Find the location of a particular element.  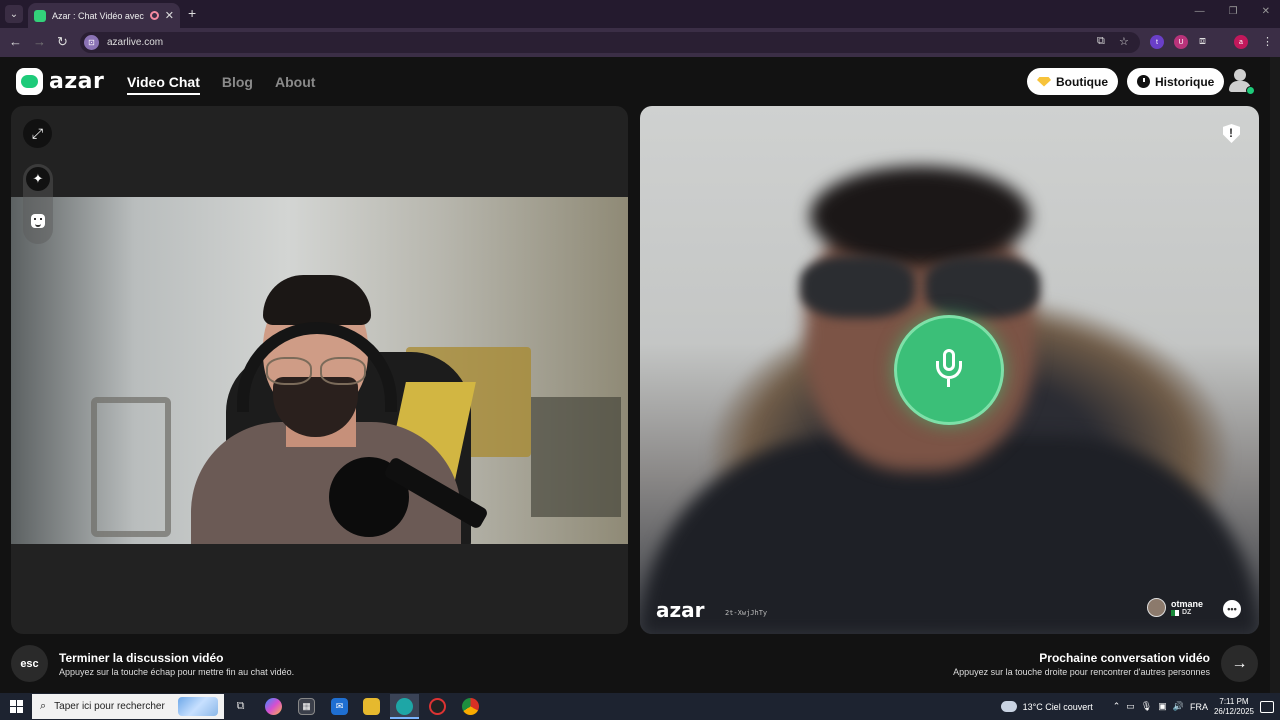

logo-text: azar is located at coordinates (77, 81).